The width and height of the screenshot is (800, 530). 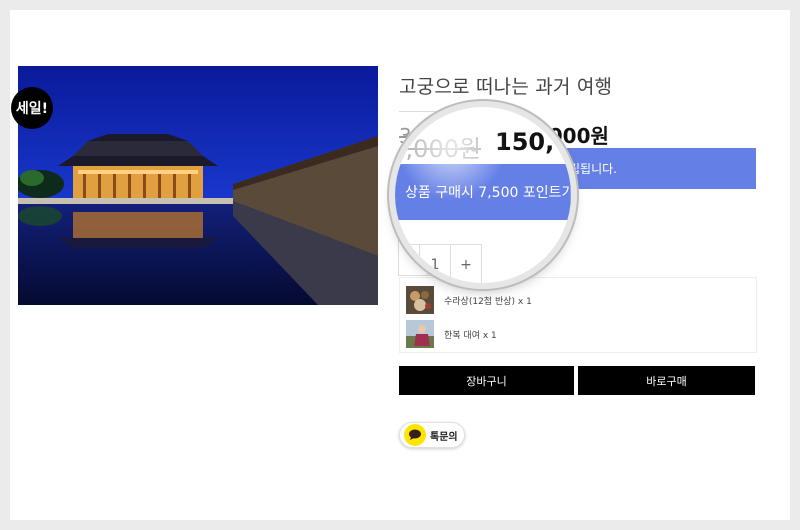 What do you see at coordinates (420, 334) in the screenshot?
I see `hanbok-thumbnail-icon` at bounding box center [420, 334].